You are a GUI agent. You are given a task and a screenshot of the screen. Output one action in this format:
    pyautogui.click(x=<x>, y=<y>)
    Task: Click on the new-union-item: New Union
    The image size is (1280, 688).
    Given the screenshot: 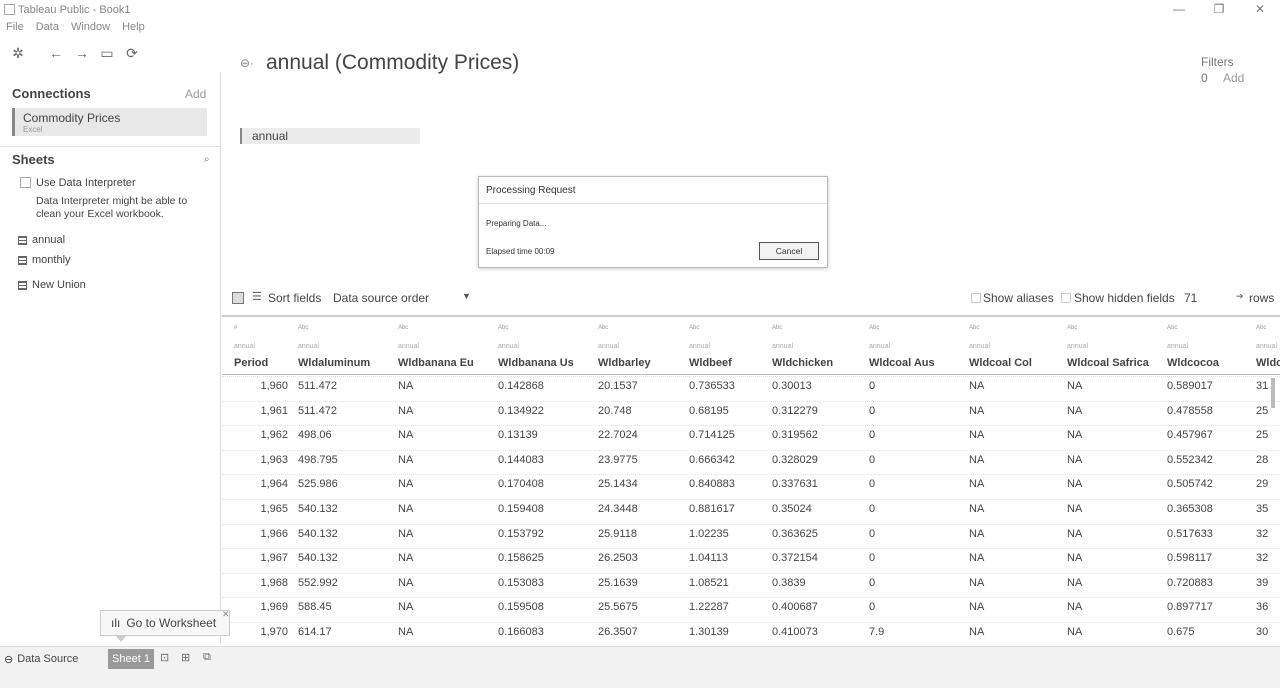 What is the action you would take?
    pyautogui.click(x=52, y=285)
    